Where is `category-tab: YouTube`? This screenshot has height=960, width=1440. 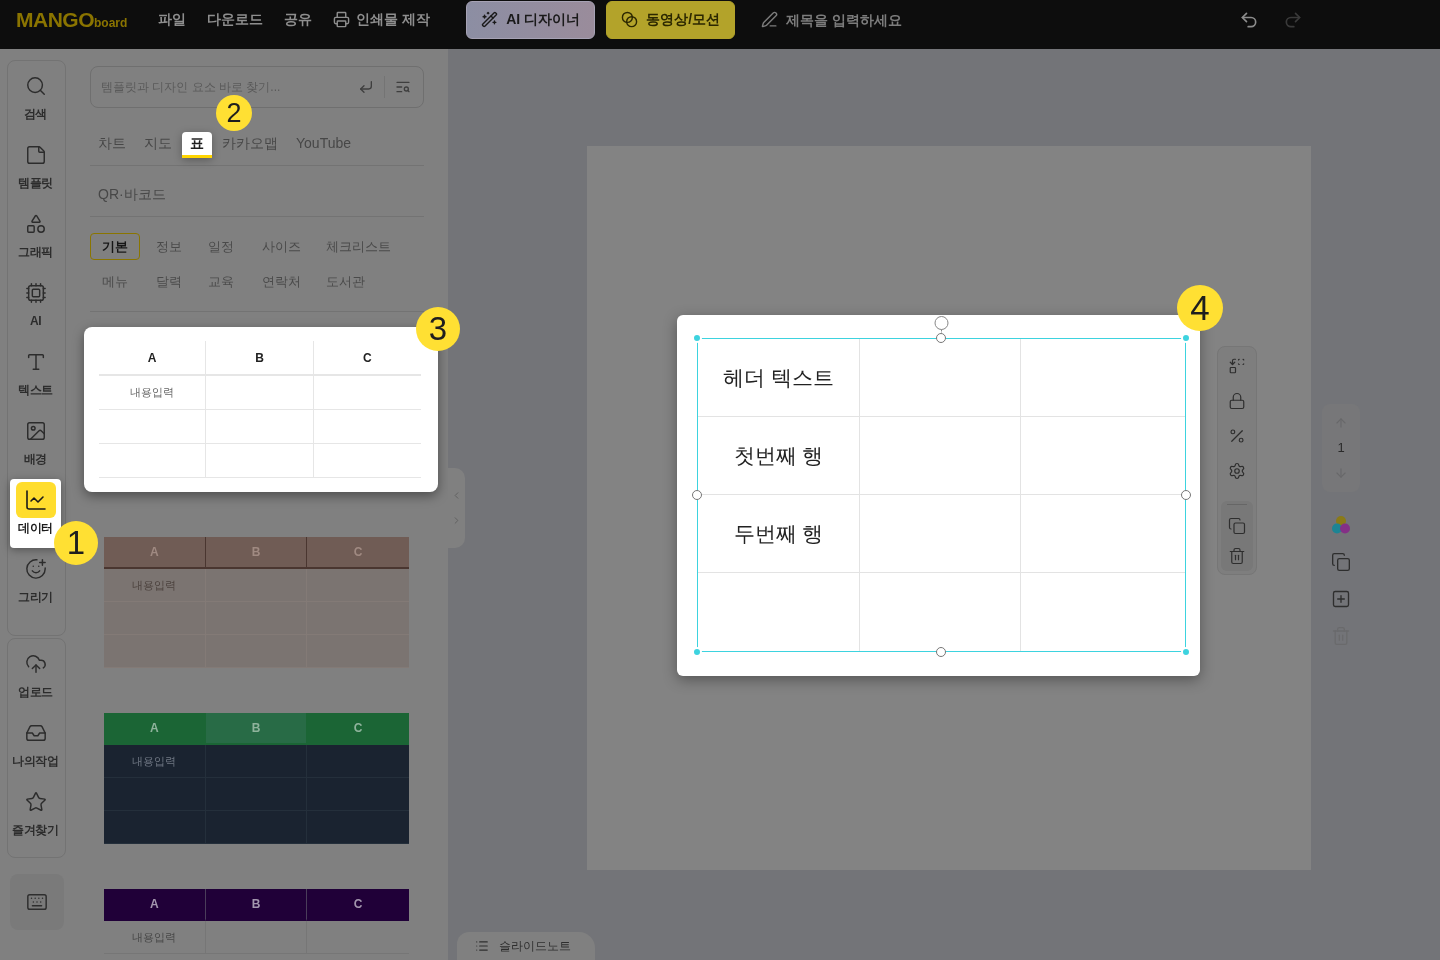
category-tab: YouTube is located at coordinates (323, 145).